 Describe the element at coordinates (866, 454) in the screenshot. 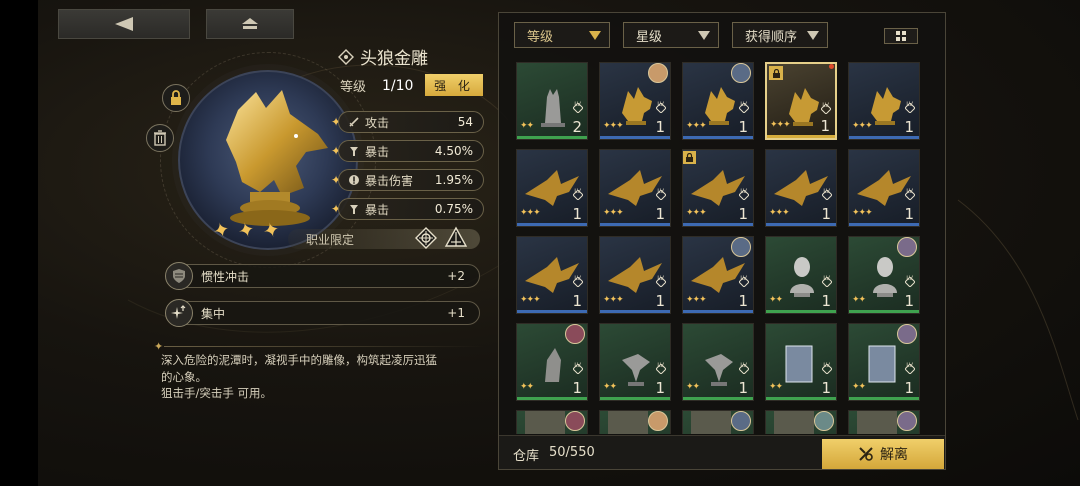

I see `dismantle-icon` at that location.